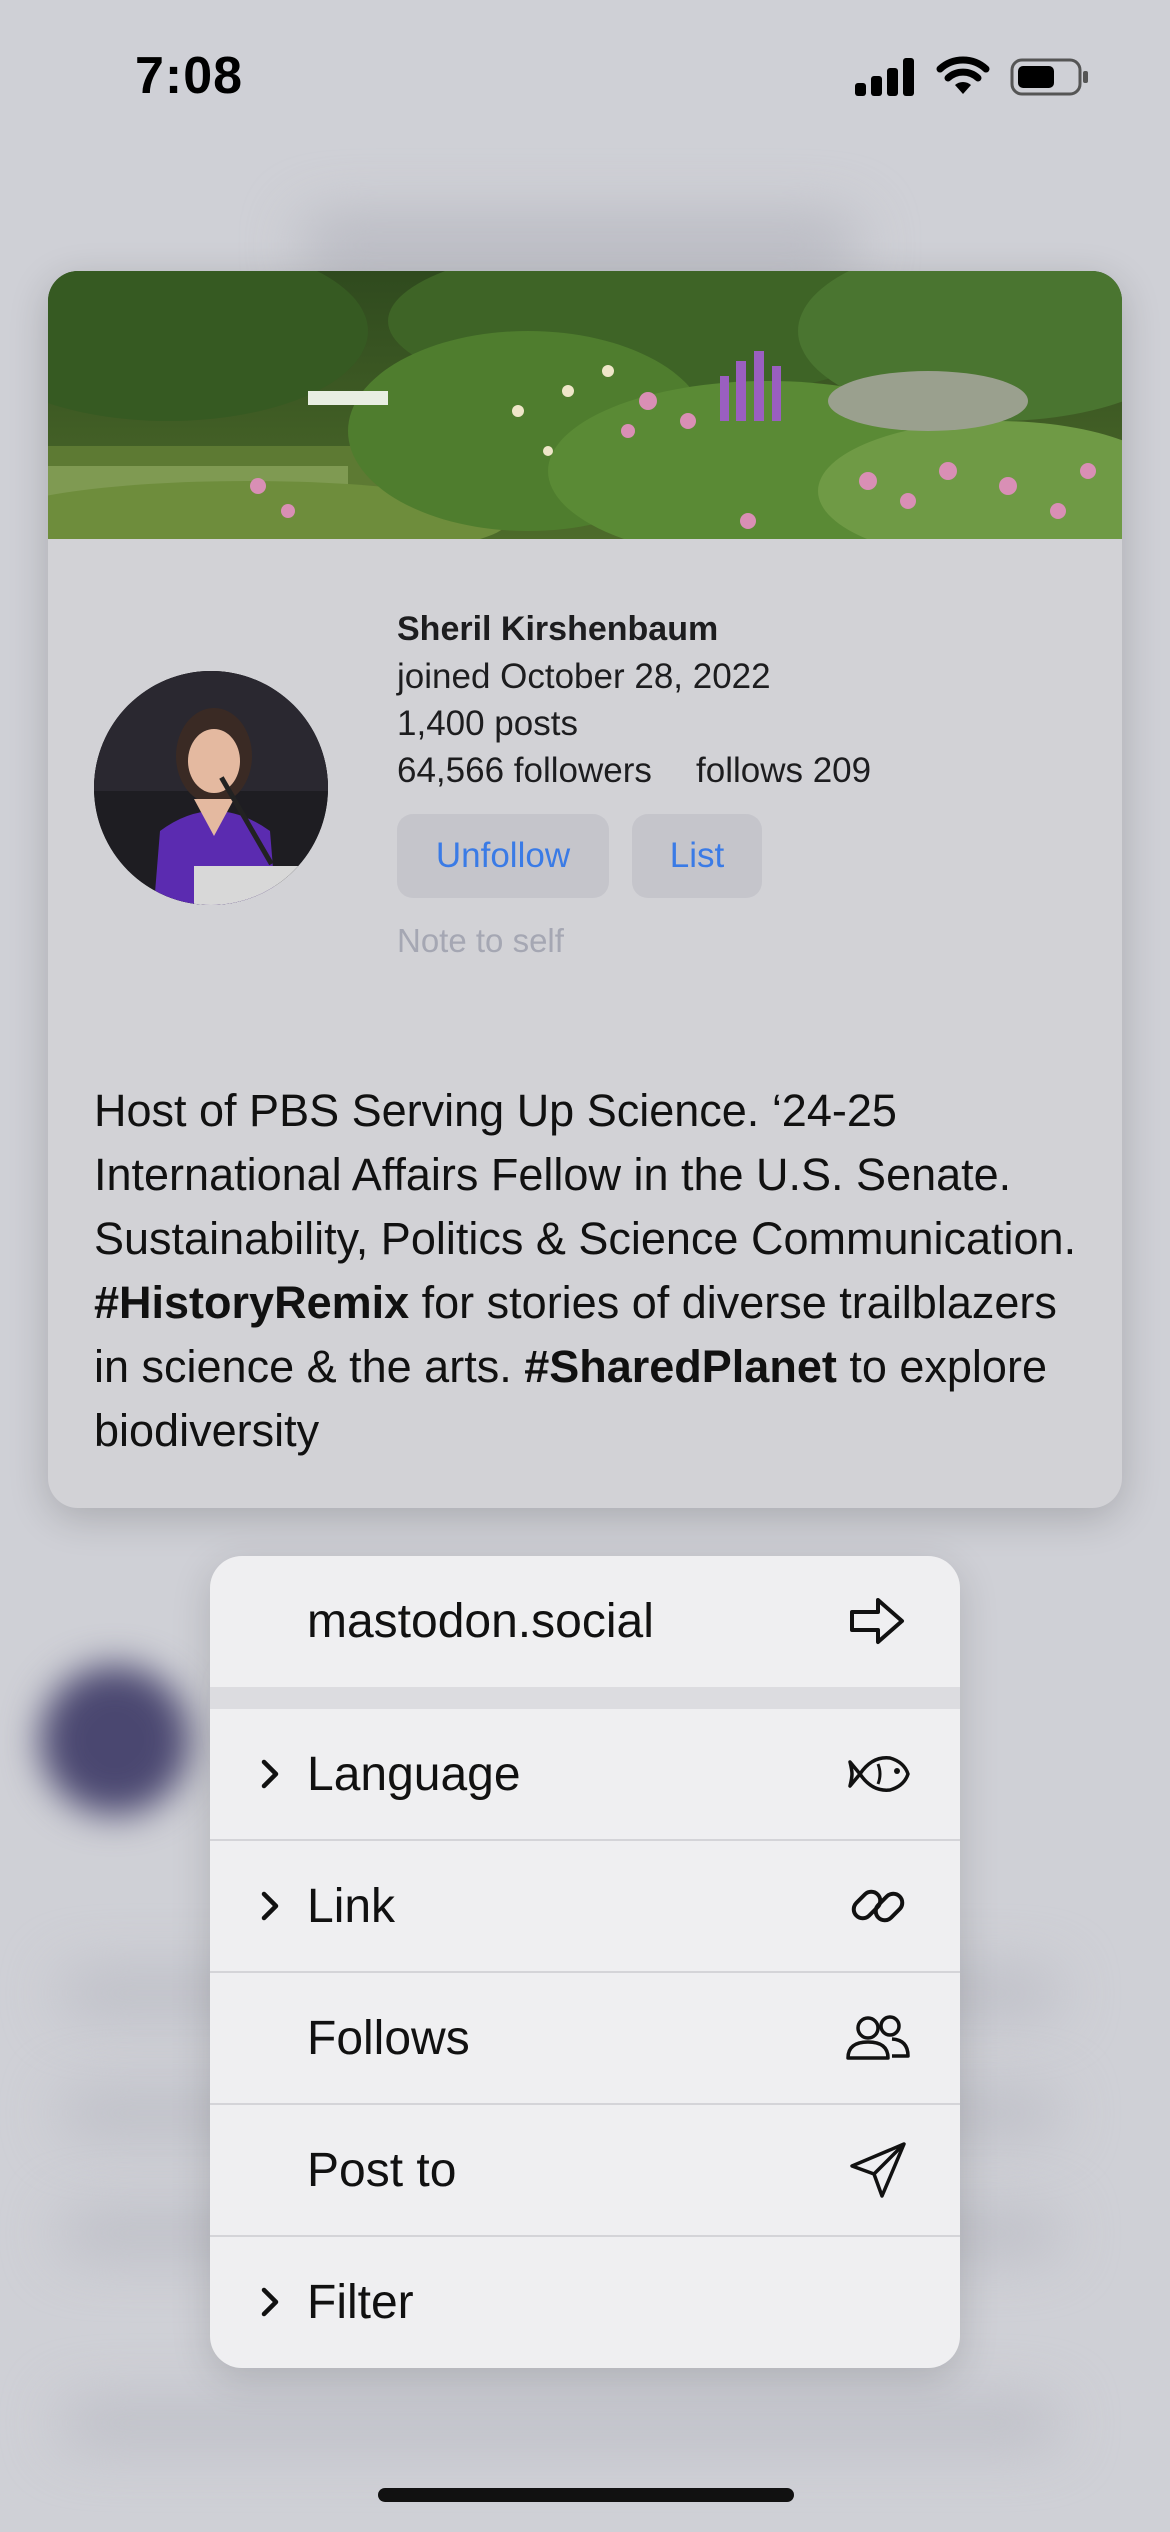  Describe the element at coordinates (189, 76) in the screenshot. I see `status-time: 7:08` at that location.